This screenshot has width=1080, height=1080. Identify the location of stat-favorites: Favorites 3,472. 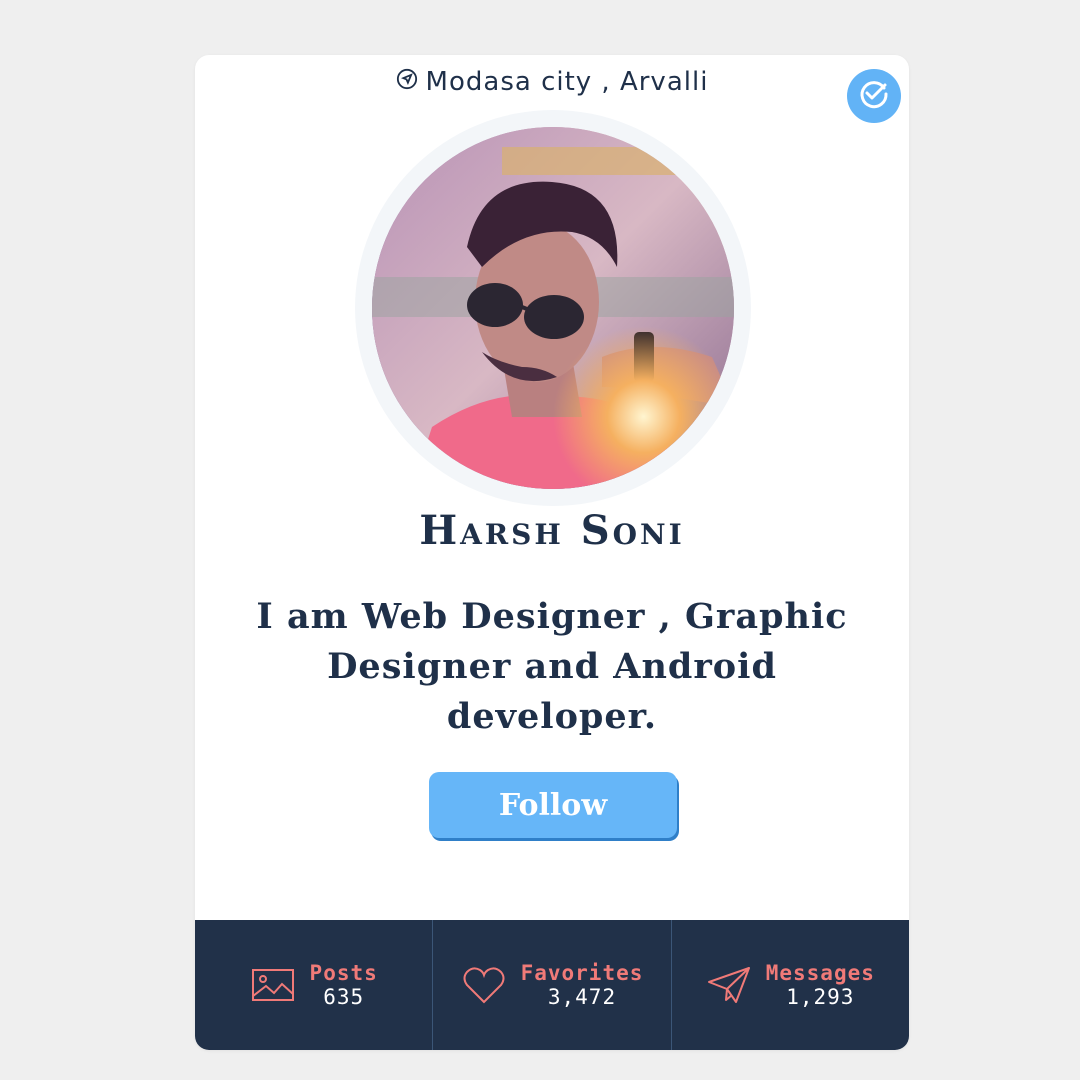
(552, 985).